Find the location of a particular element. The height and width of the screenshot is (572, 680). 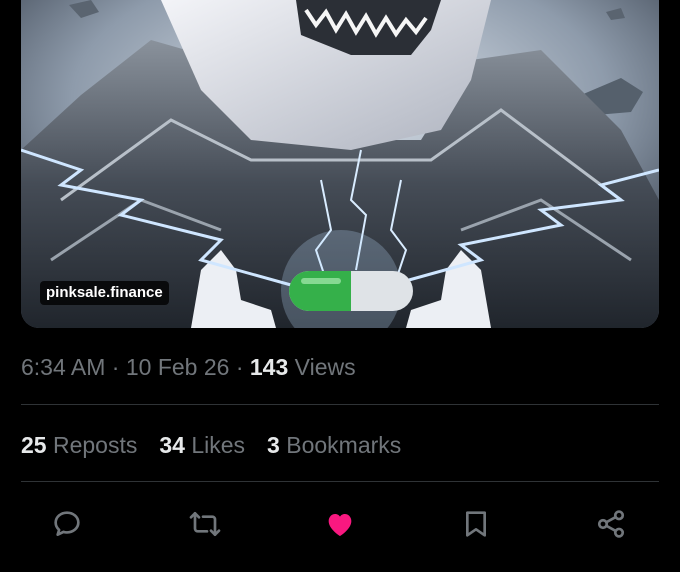

likes-stat: 34 Likes is located at coordinates (202, 445).